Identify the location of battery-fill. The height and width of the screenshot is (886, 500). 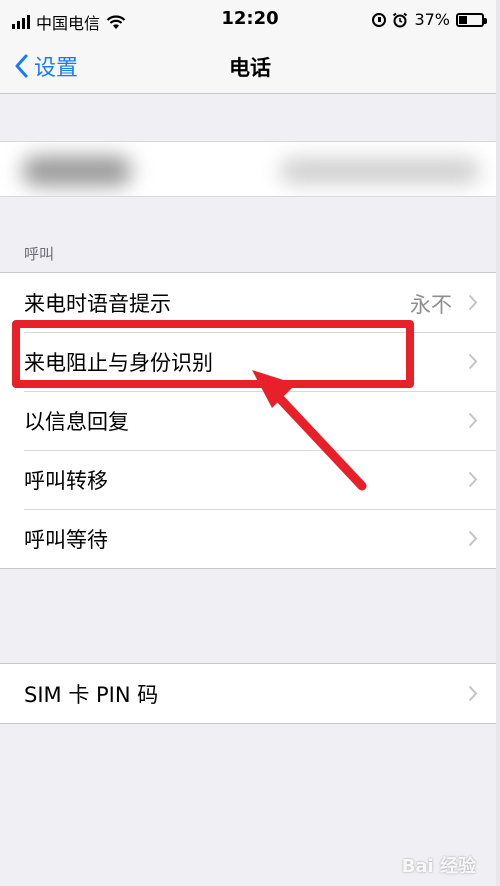
(463, 19).